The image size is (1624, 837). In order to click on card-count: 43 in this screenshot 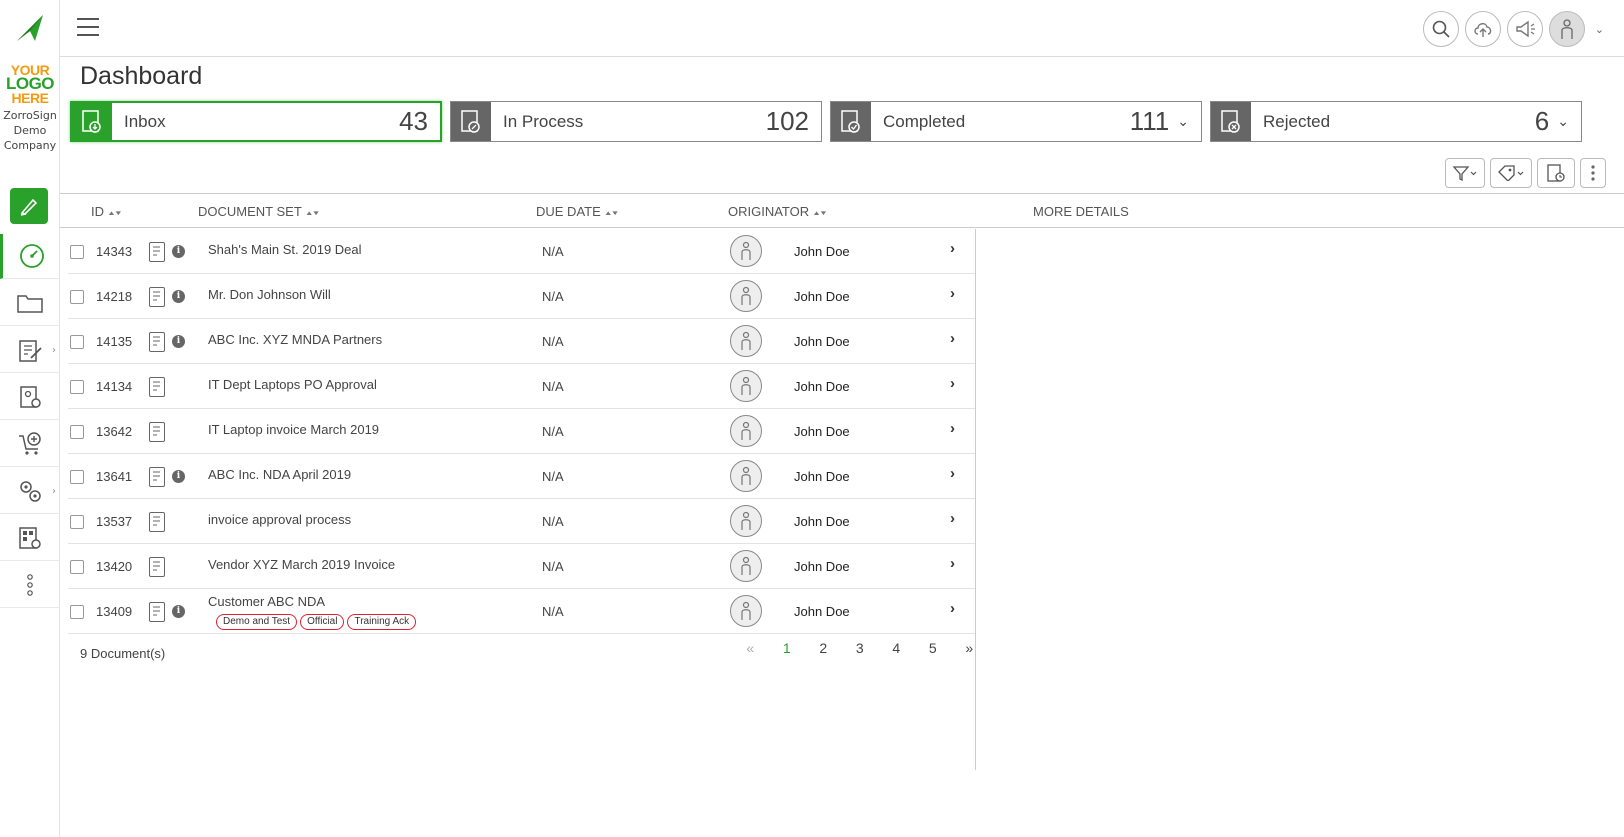, I will do `click(413, 121)`.